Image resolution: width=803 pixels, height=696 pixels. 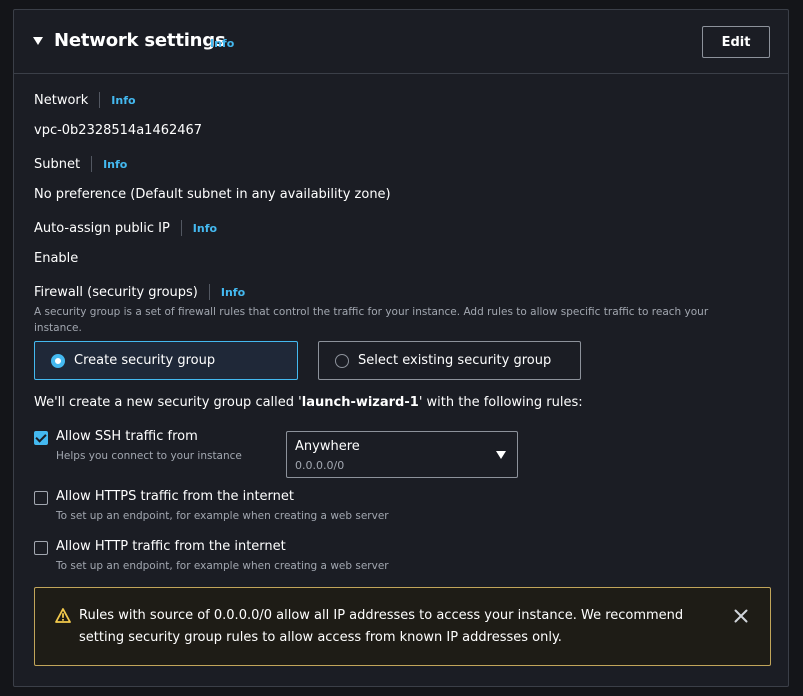 What do you see at coordinates (222, 43) in the screenshot?
I see `section-info-link: Info` at bounding box center [222, 43].